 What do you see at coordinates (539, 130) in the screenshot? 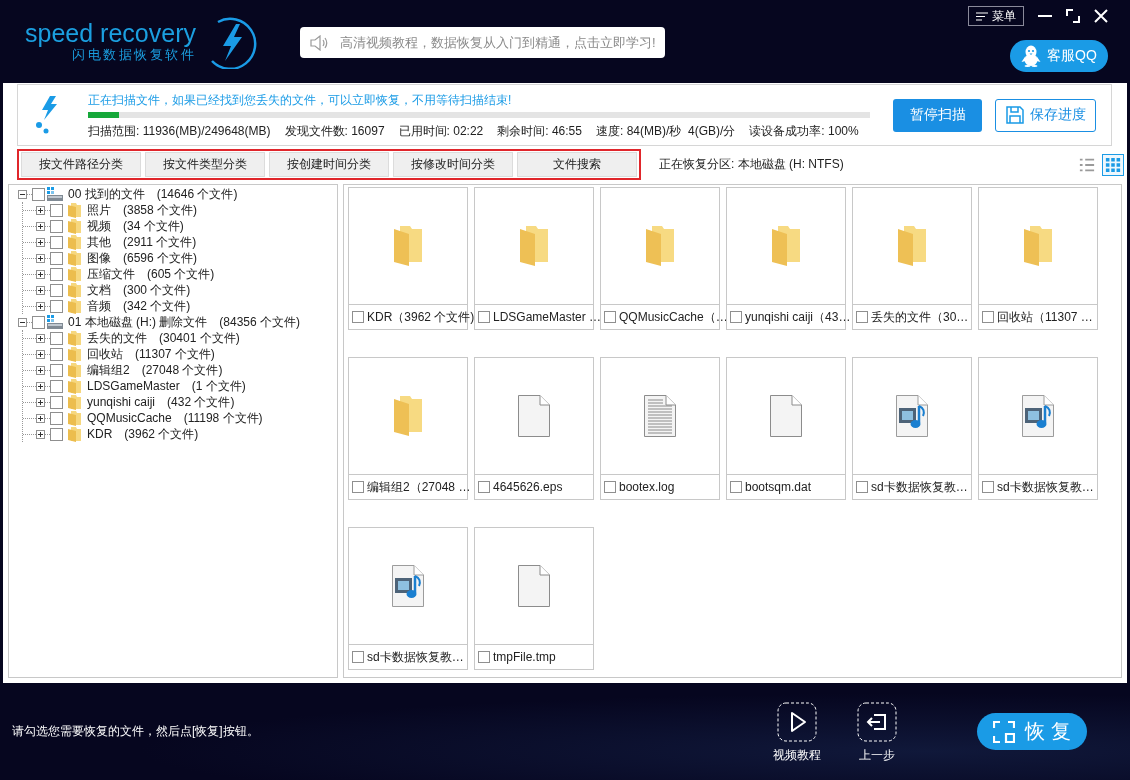
I see `scan-stat: 剩余时间: 46:55` at bounding box center [539, 130].